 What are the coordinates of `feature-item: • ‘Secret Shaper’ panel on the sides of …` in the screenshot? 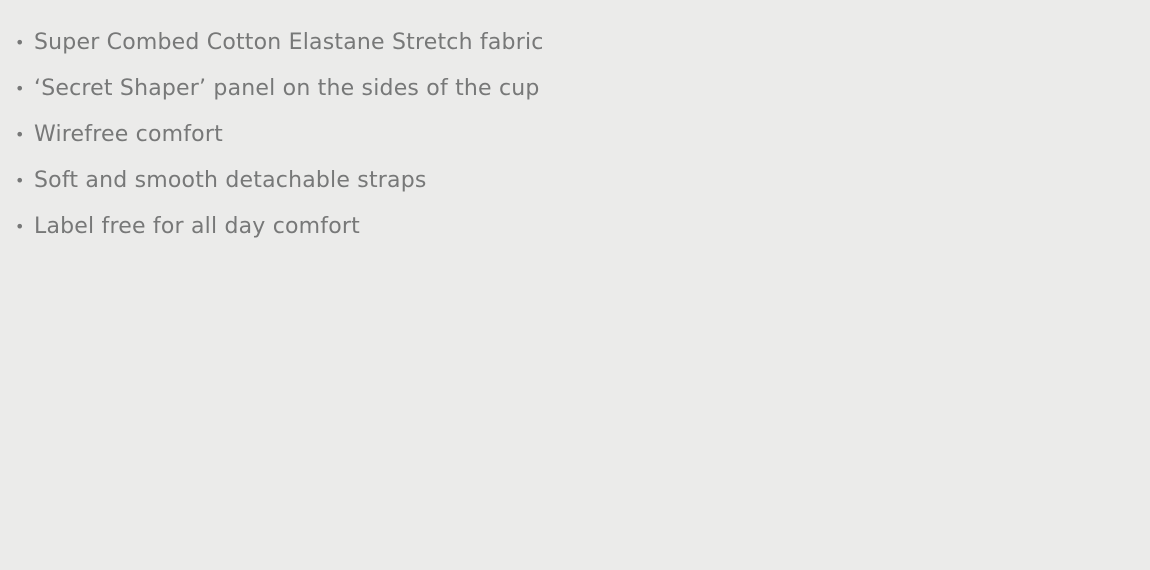 It's located at (279, 88).